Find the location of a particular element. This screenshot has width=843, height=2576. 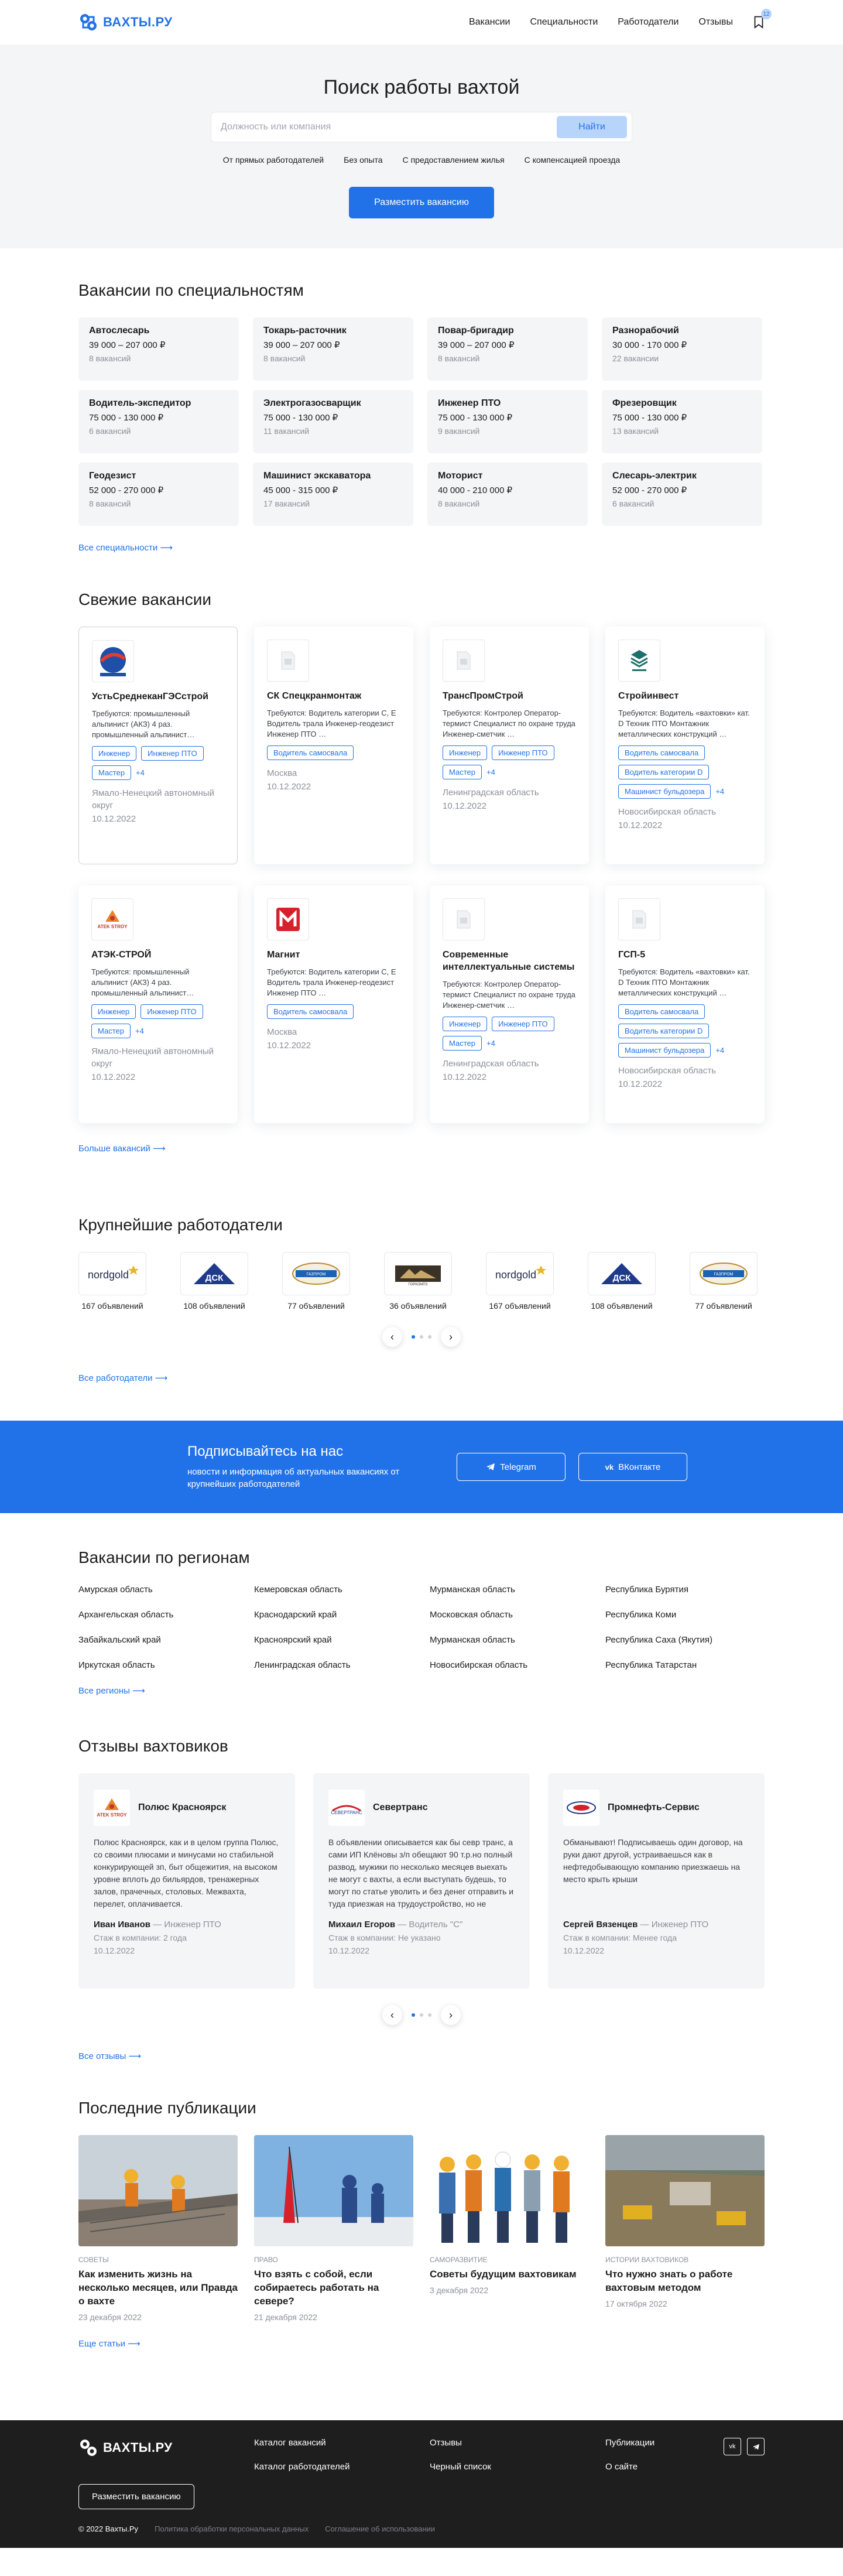

filter-direct-employers: От прямых работодателей is located at coordinates (274, 160).